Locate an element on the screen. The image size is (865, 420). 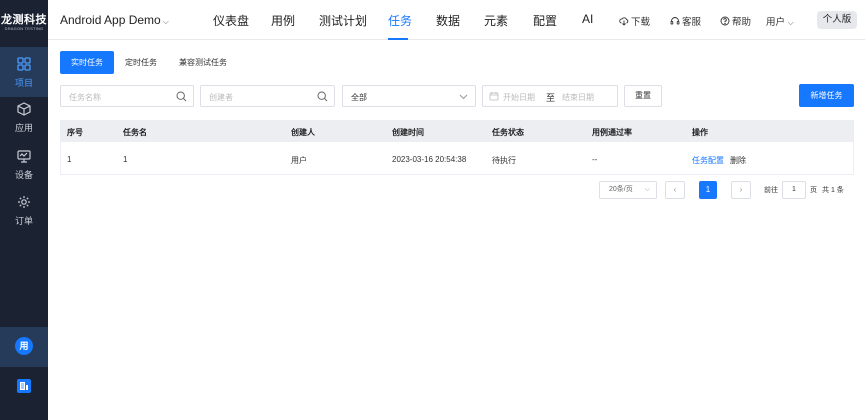
col-status: 任务状态 is located at coordinates (508, 132).